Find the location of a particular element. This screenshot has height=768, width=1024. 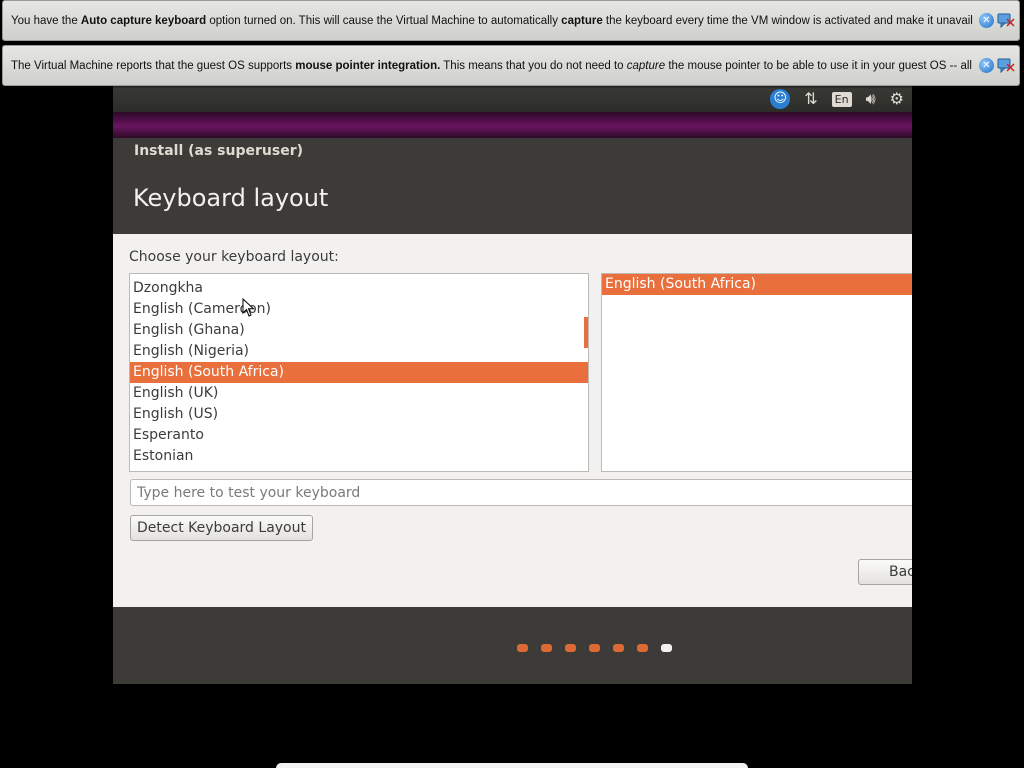

taskbar-edge is located at coordinates (512, 765).